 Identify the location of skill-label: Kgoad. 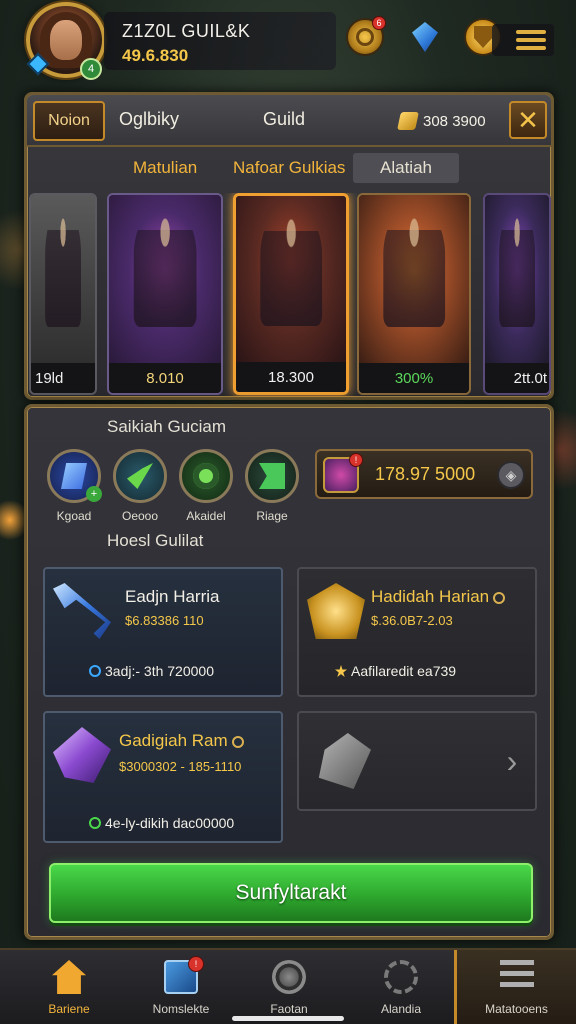
(74, 516).